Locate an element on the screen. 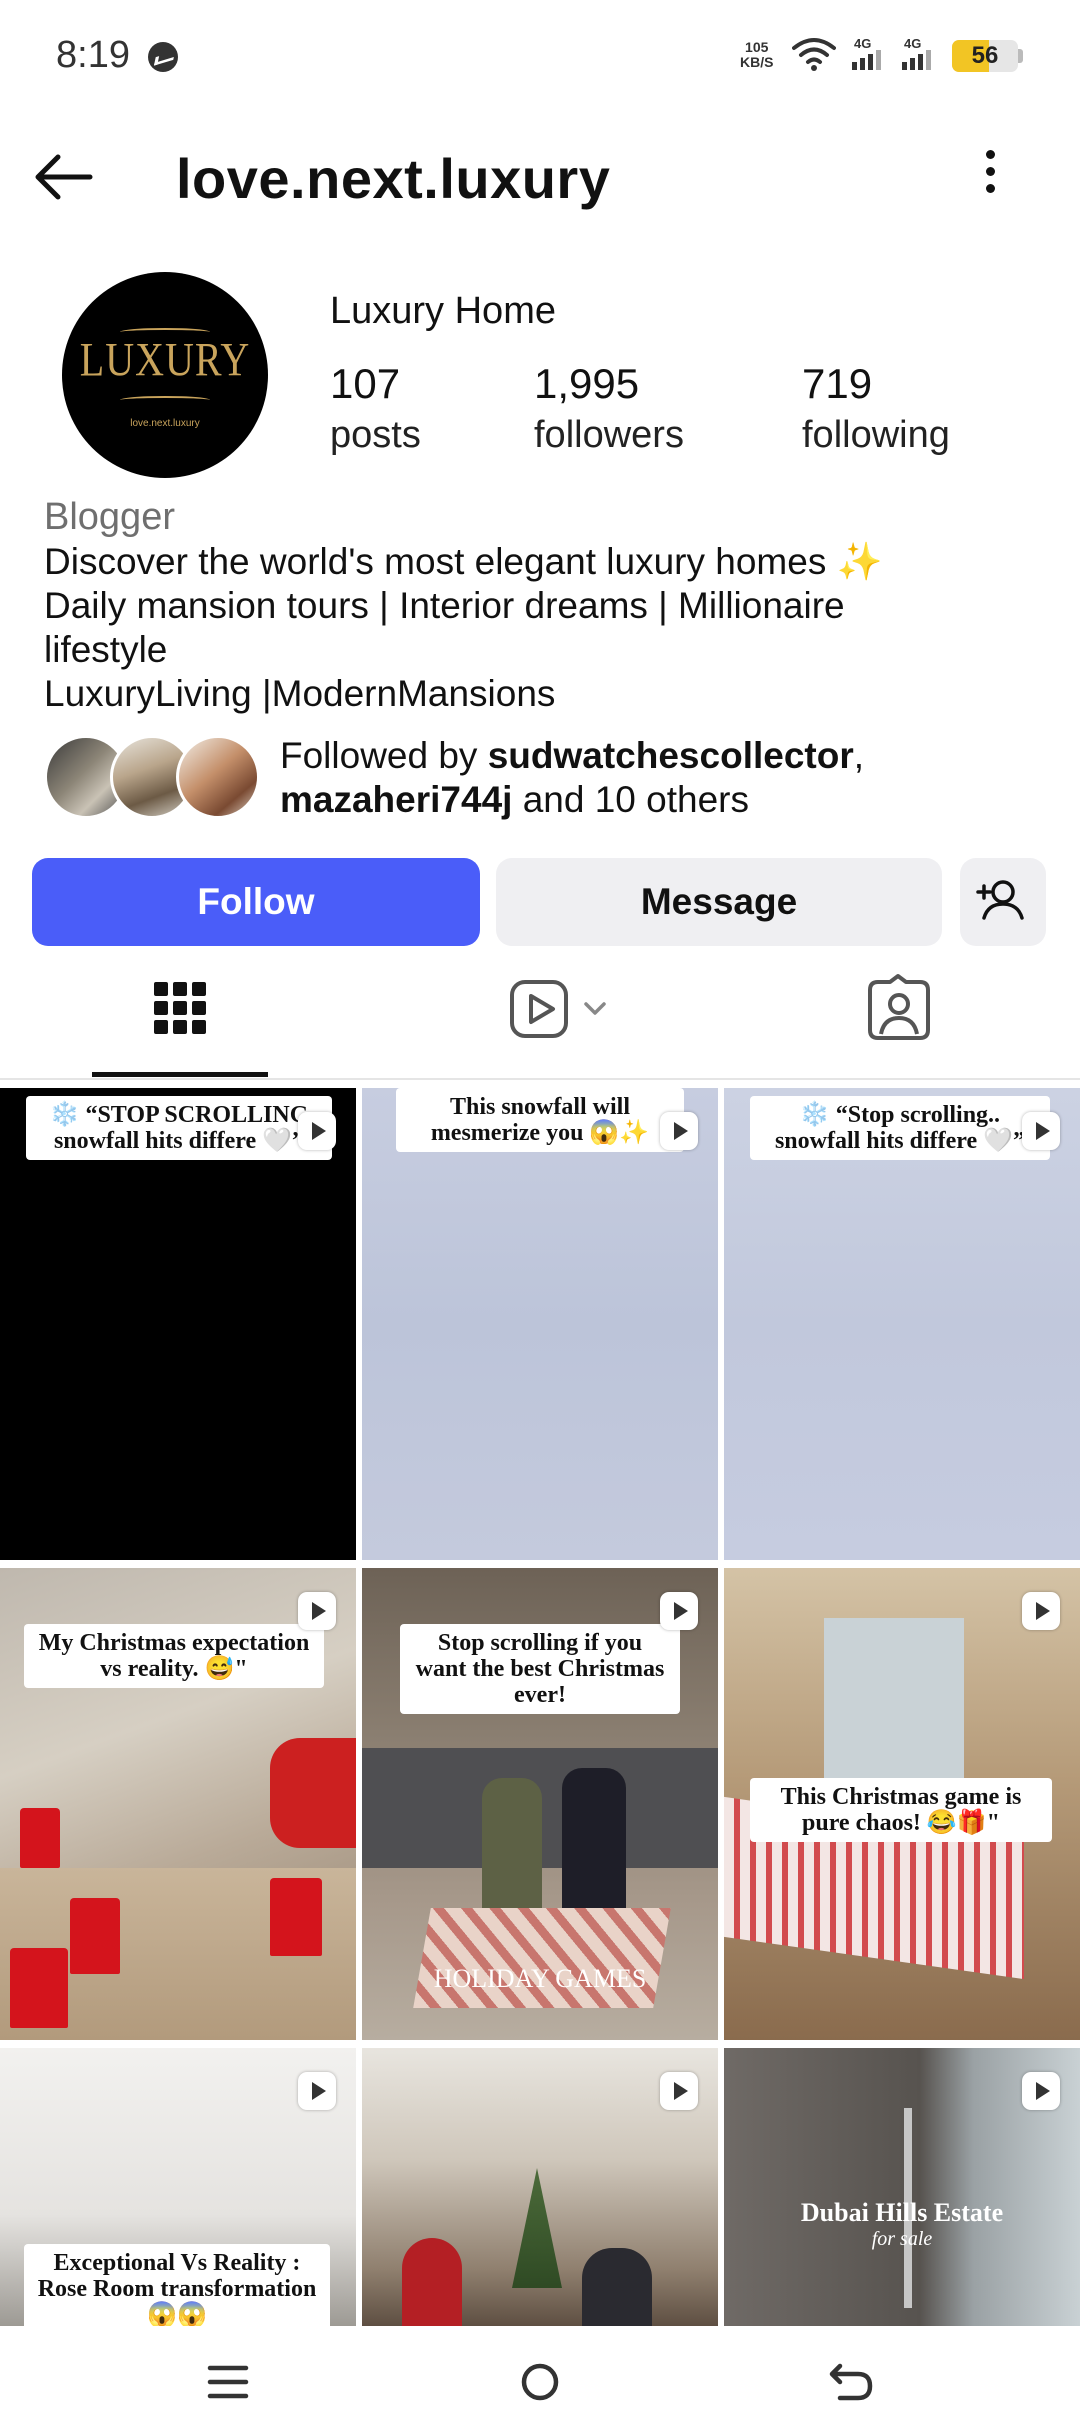  add-user-icon is located at coordinates (1000, 900).